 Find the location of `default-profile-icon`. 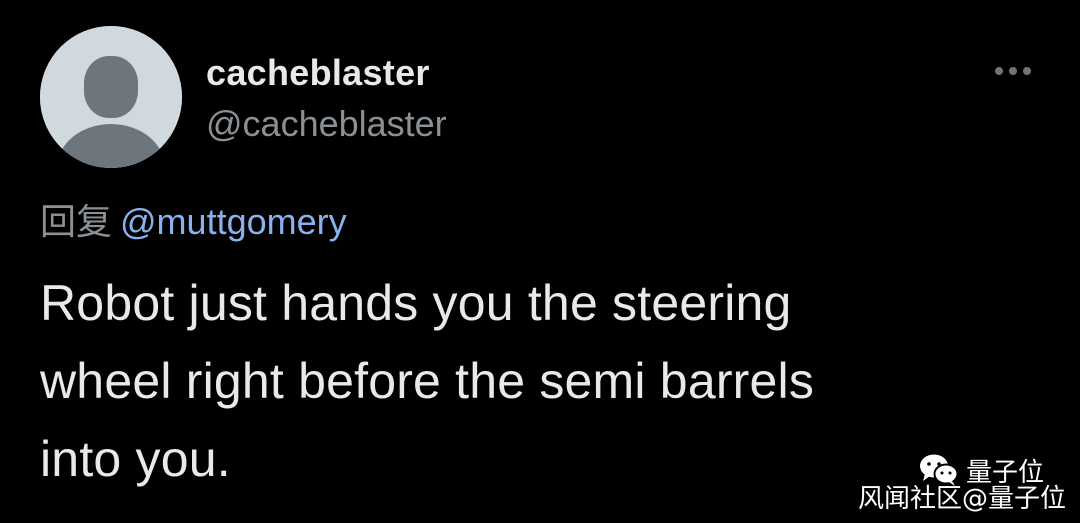

default-profile-icon is located at coordinates (111, 97).